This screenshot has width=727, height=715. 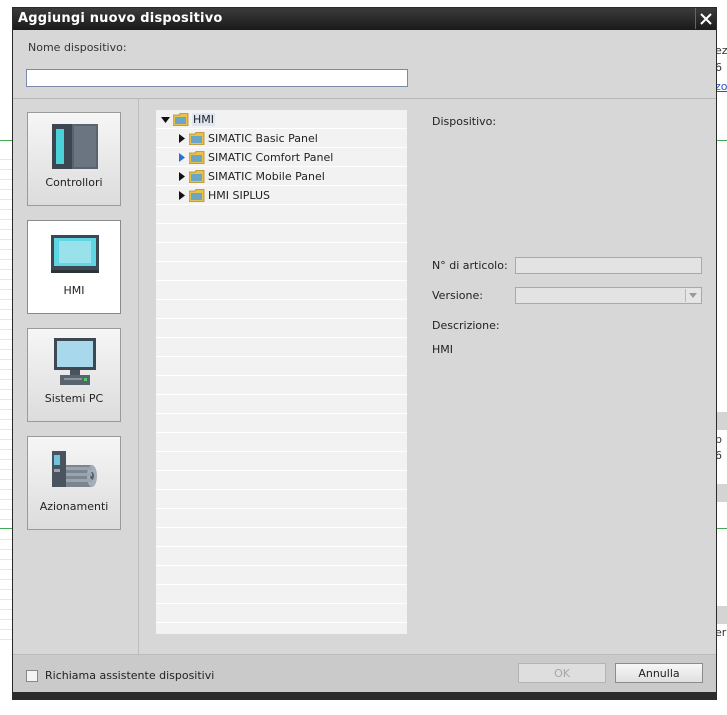 What do you see at coordinates (32, 676) in the screenshot?
I see `wizard-checkbox` at bounding box center [32, 676].